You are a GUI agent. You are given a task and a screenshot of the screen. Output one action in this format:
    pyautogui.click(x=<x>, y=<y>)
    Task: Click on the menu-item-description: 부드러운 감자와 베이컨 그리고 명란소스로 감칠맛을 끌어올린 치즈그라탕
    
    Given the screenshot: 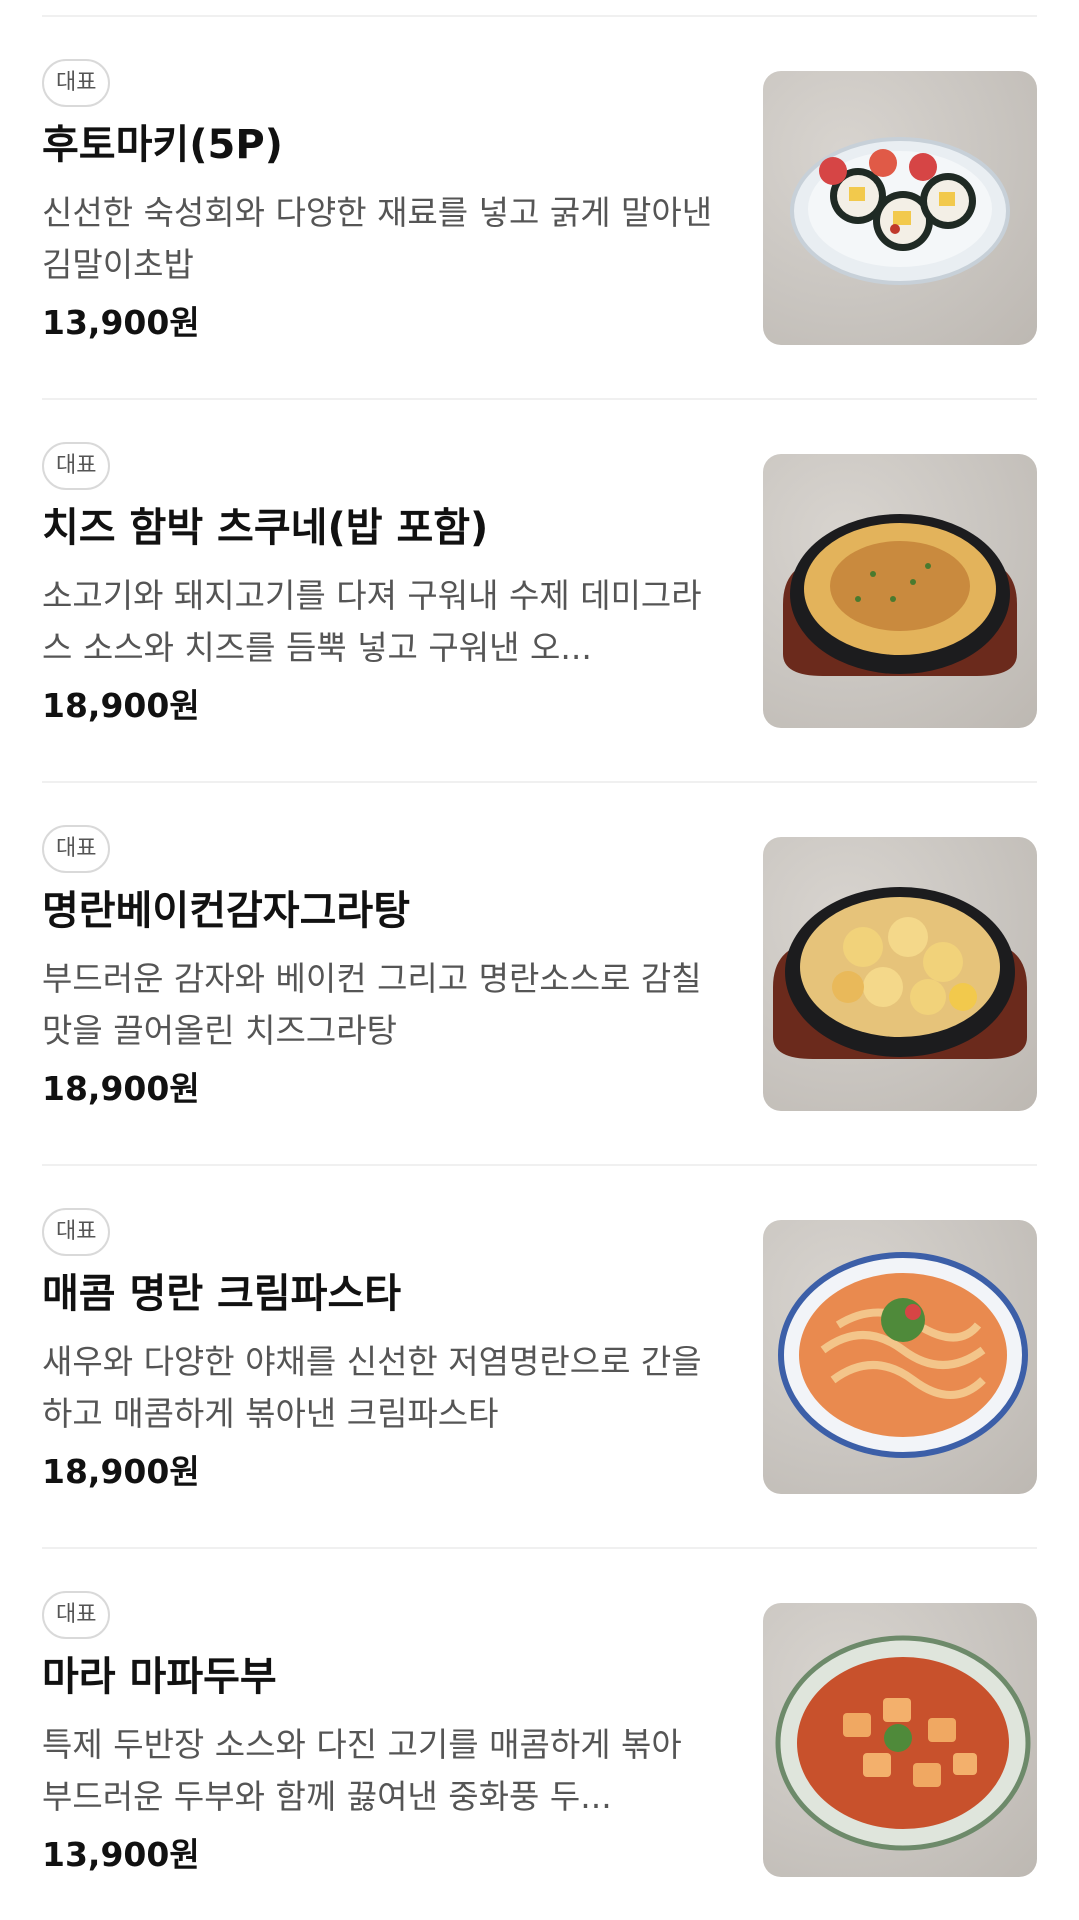 What is the action you would take?
    pyautogui.click(x=372, y=1004)
    